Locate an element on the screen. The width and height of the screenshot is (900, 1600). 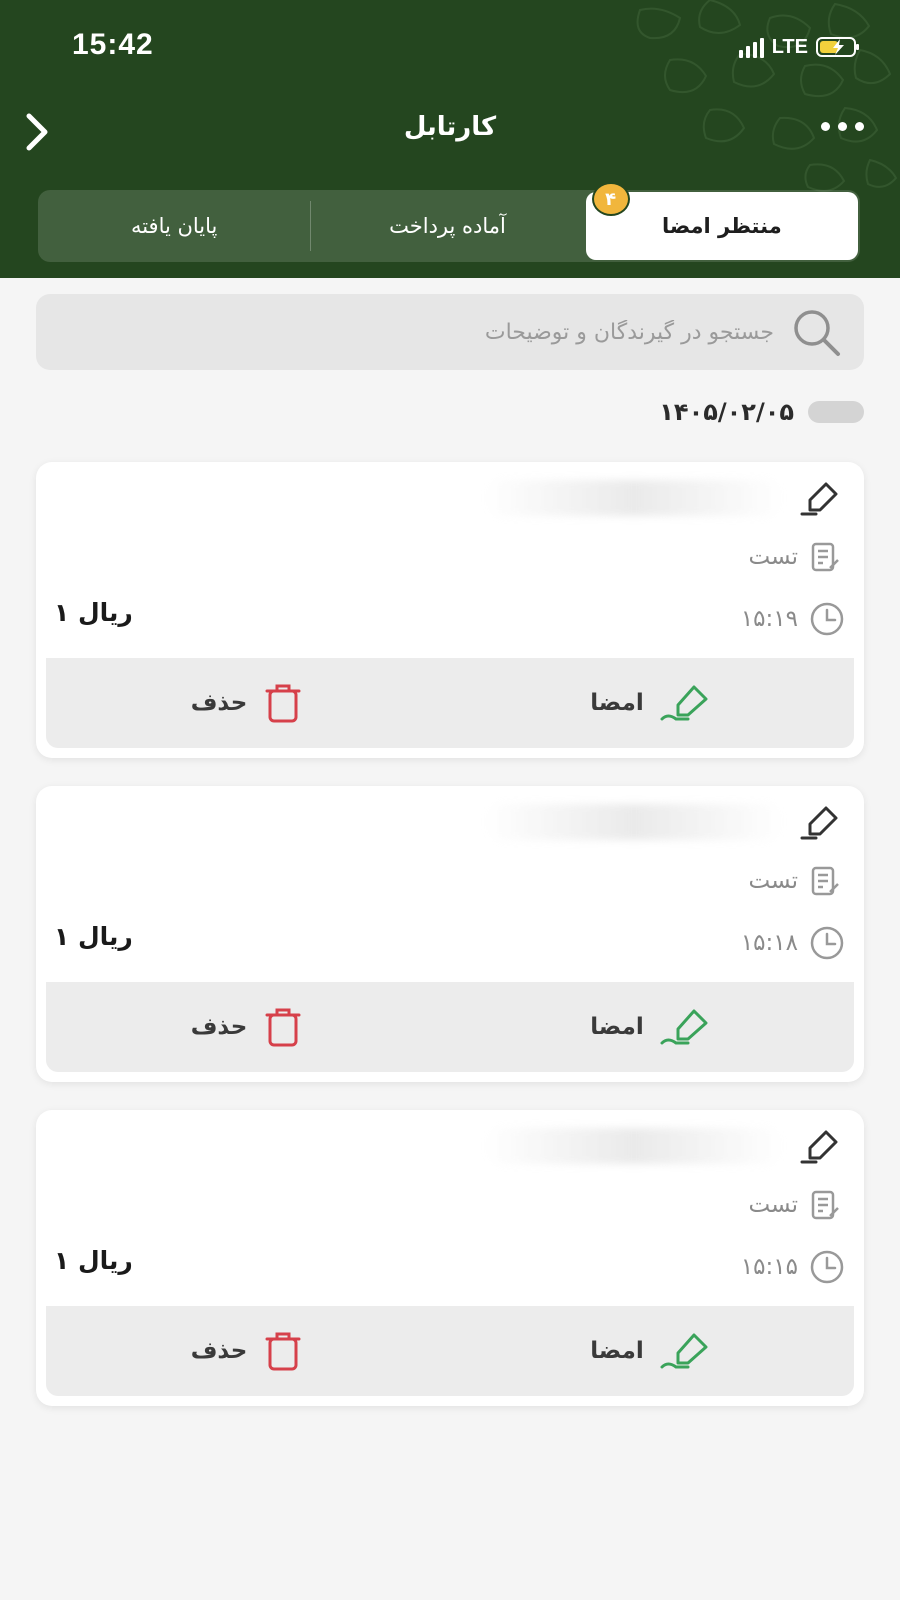
card-time: ۱۵:۱۸ is located at coordinates (793, 943).